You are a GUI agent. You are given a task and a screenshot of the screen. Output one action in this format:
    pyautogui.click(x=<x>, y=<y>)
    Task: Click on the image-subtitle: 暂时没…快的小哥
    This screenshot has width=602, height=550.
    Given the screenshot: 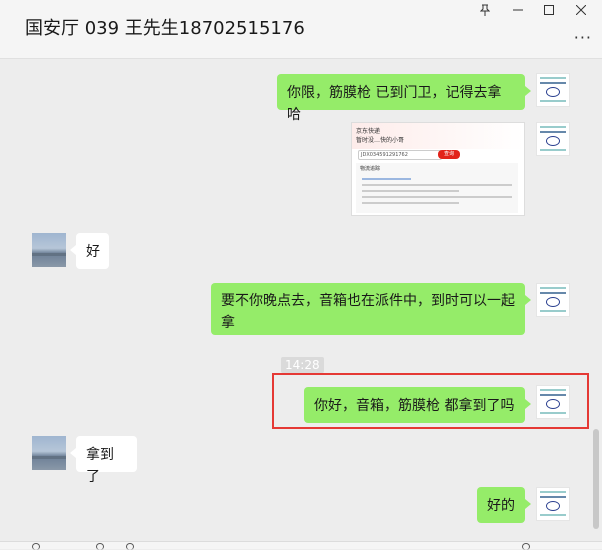 What is the action you would take?
    pyautogui.click(x=380, y=140)
    